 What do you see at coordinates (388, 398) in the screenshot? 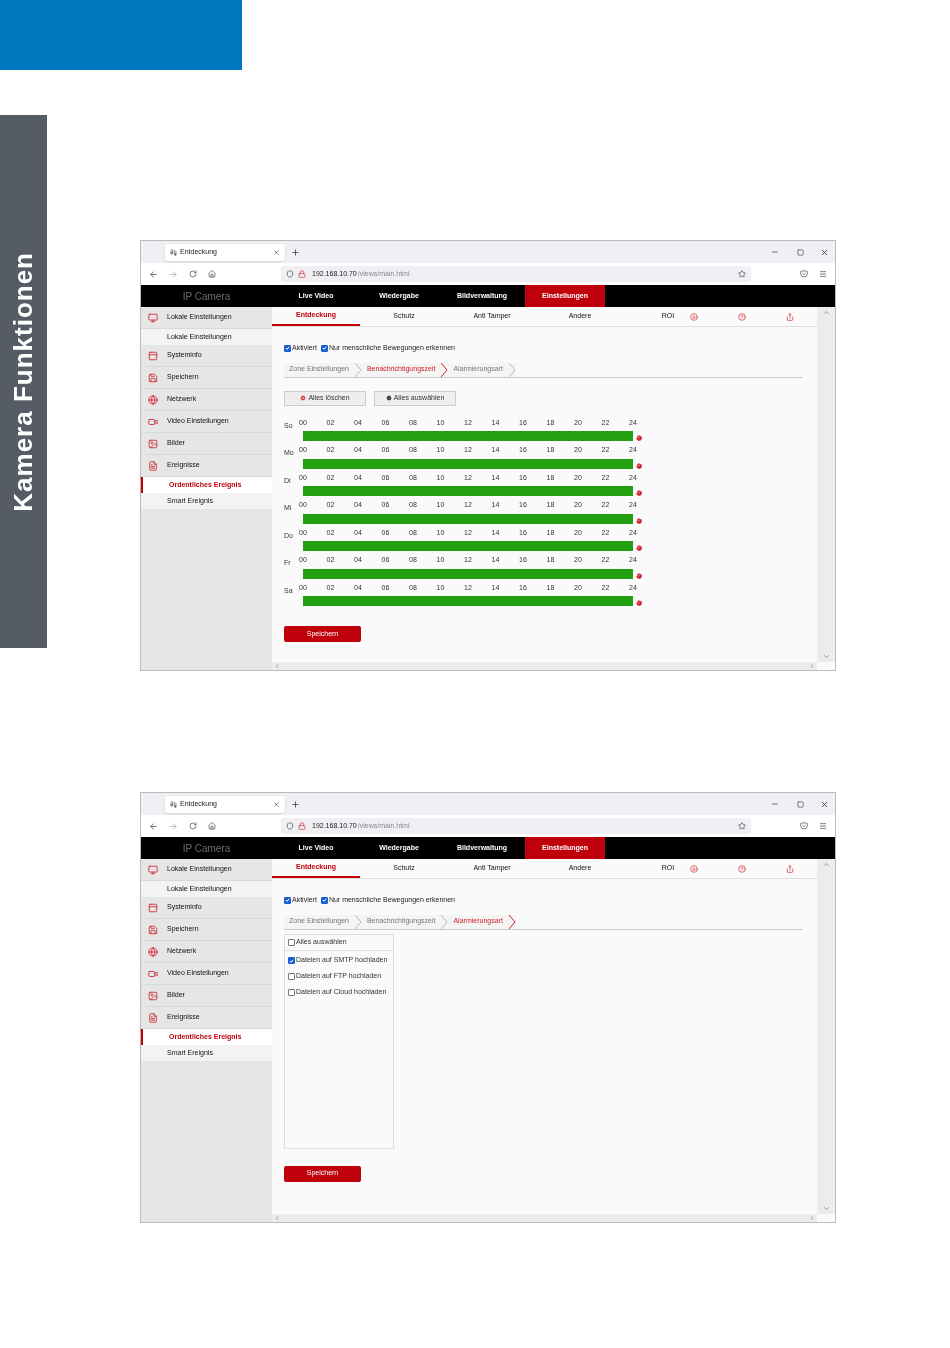
I see `check-icon` at bounding box center [388, 398].